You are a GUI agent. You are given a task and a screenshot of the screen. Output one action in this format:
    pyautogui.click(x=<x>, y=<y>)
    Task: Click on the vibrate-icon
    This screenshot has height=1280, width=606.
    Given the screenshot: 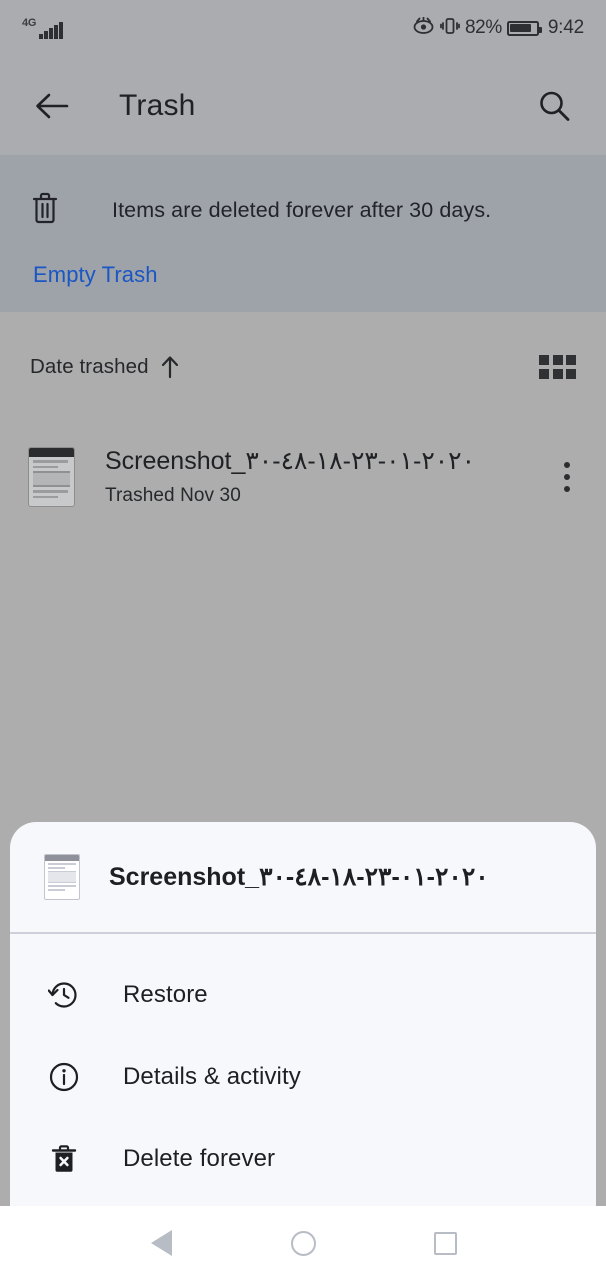 What is the action you would take?
    pyautogui.click(x=450, y=28)
    